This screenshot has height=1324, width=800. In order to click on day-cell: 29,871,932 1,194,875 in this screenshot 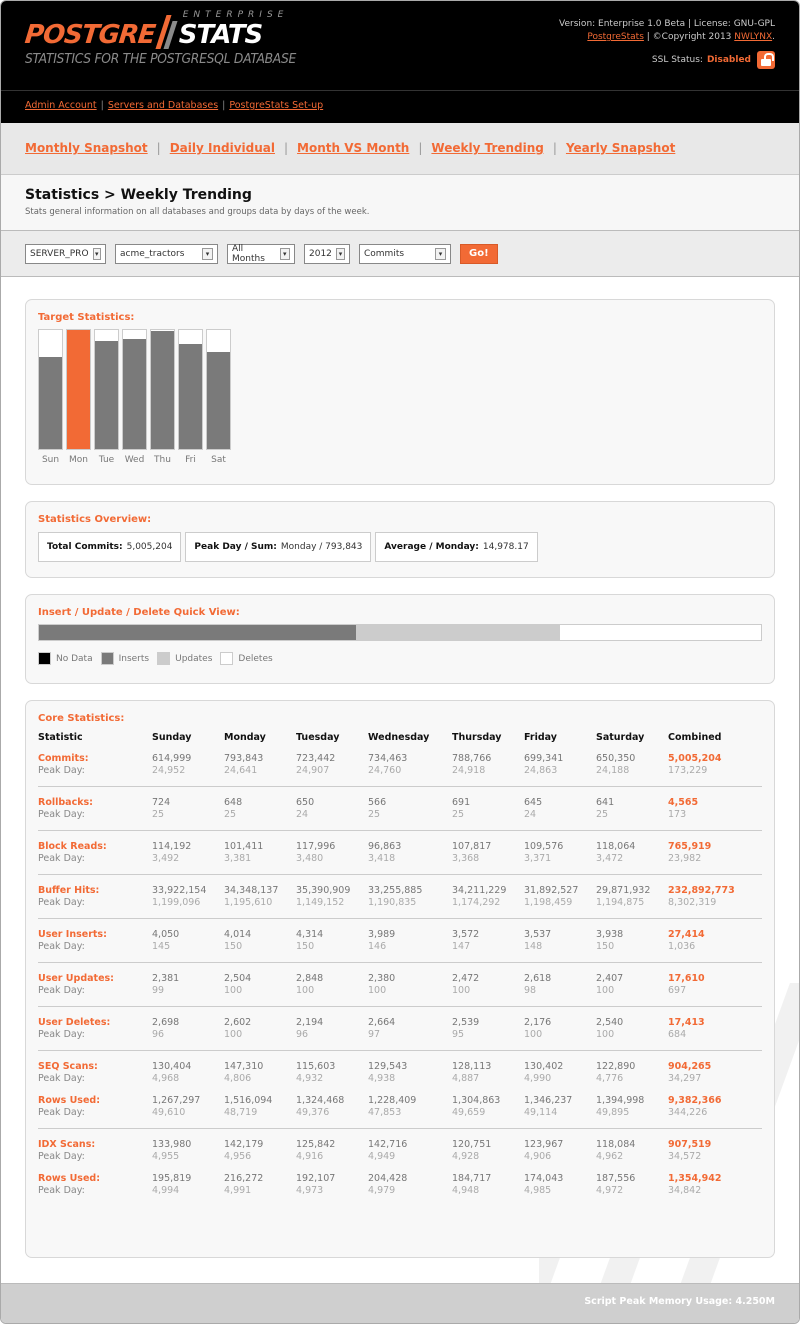, I will do `click(632, 895)`.